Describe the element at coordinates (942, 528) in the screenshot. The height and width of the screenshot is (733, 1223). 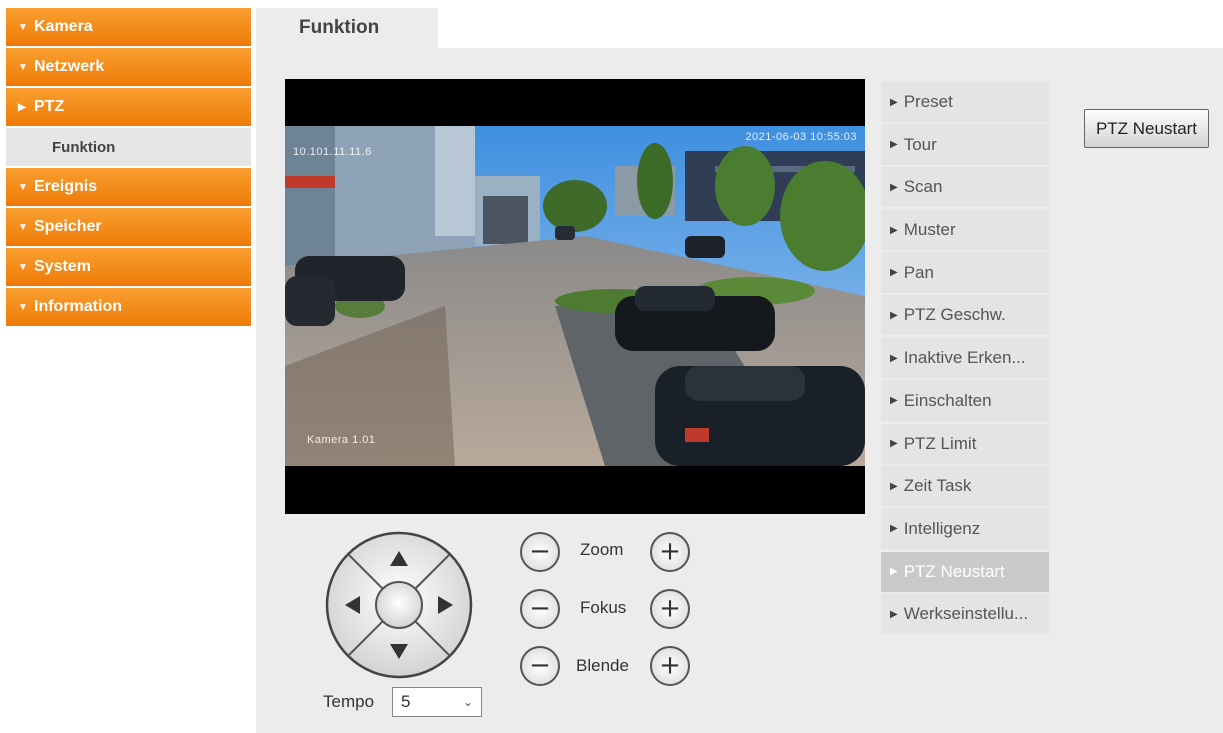
I see `menu-item-label: Intelligenz` at that location.